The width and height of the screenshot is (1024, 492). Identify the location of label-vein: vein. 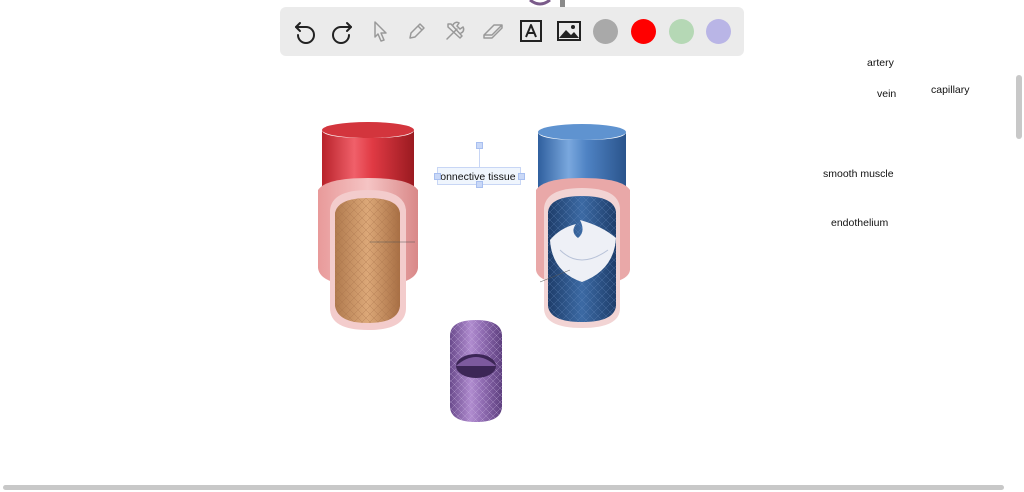
(886, 94).